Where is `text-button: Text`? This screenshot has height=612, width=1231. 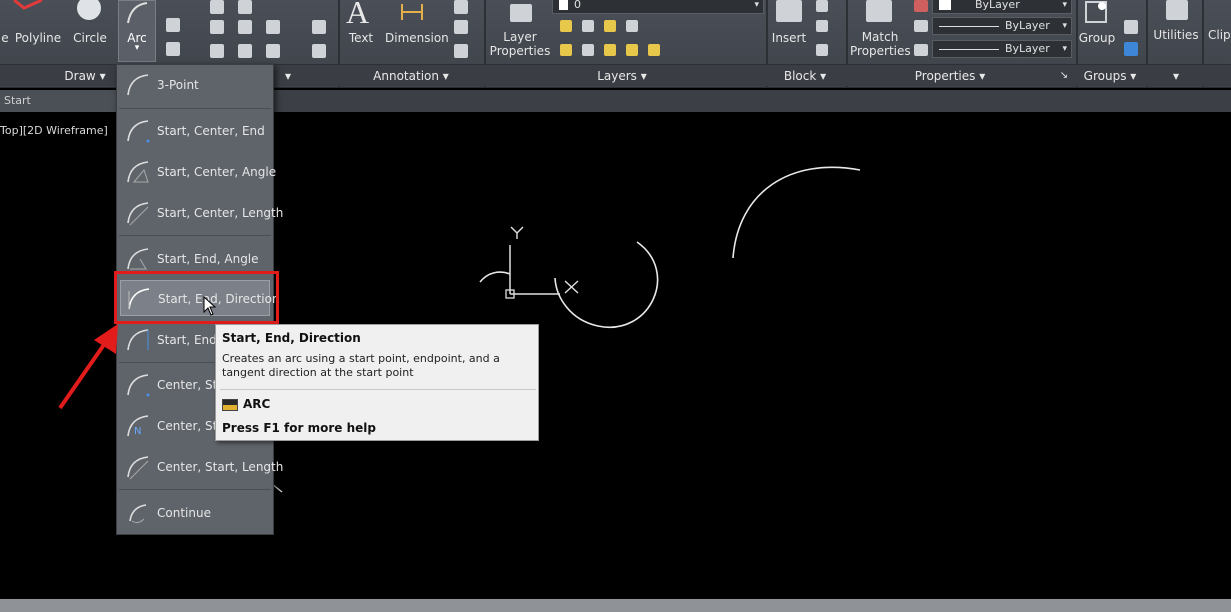
text-button: Text is located at coordinates (361, 38).